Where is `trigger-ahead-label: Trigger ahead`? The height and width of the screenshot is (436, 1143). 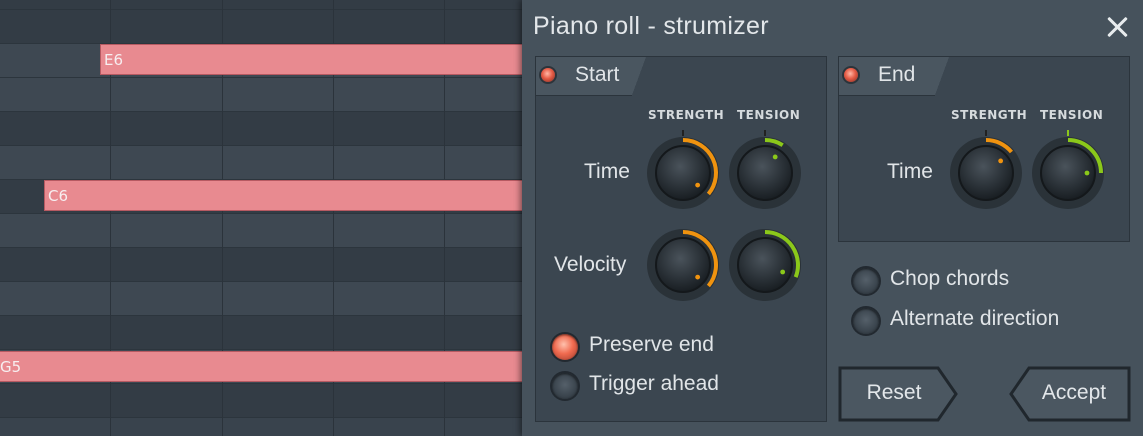
trigger-ahead-label: Trigger ahead is located at coordinates (654, 383).